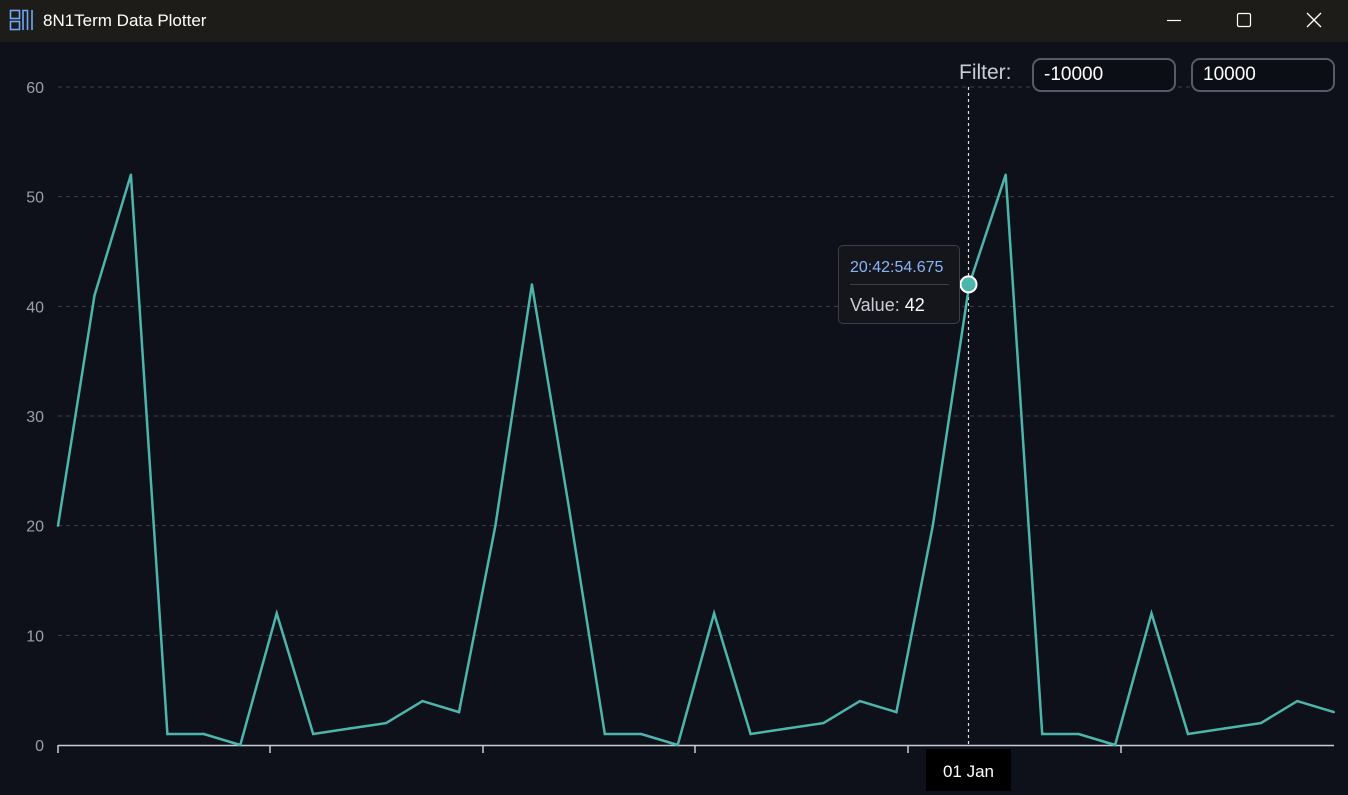 The width and height of the screenshot is (1348, 795). Describe the element at coordinates (35, 198) in the screenshot. I see `y-tick-label: 50` at that location.